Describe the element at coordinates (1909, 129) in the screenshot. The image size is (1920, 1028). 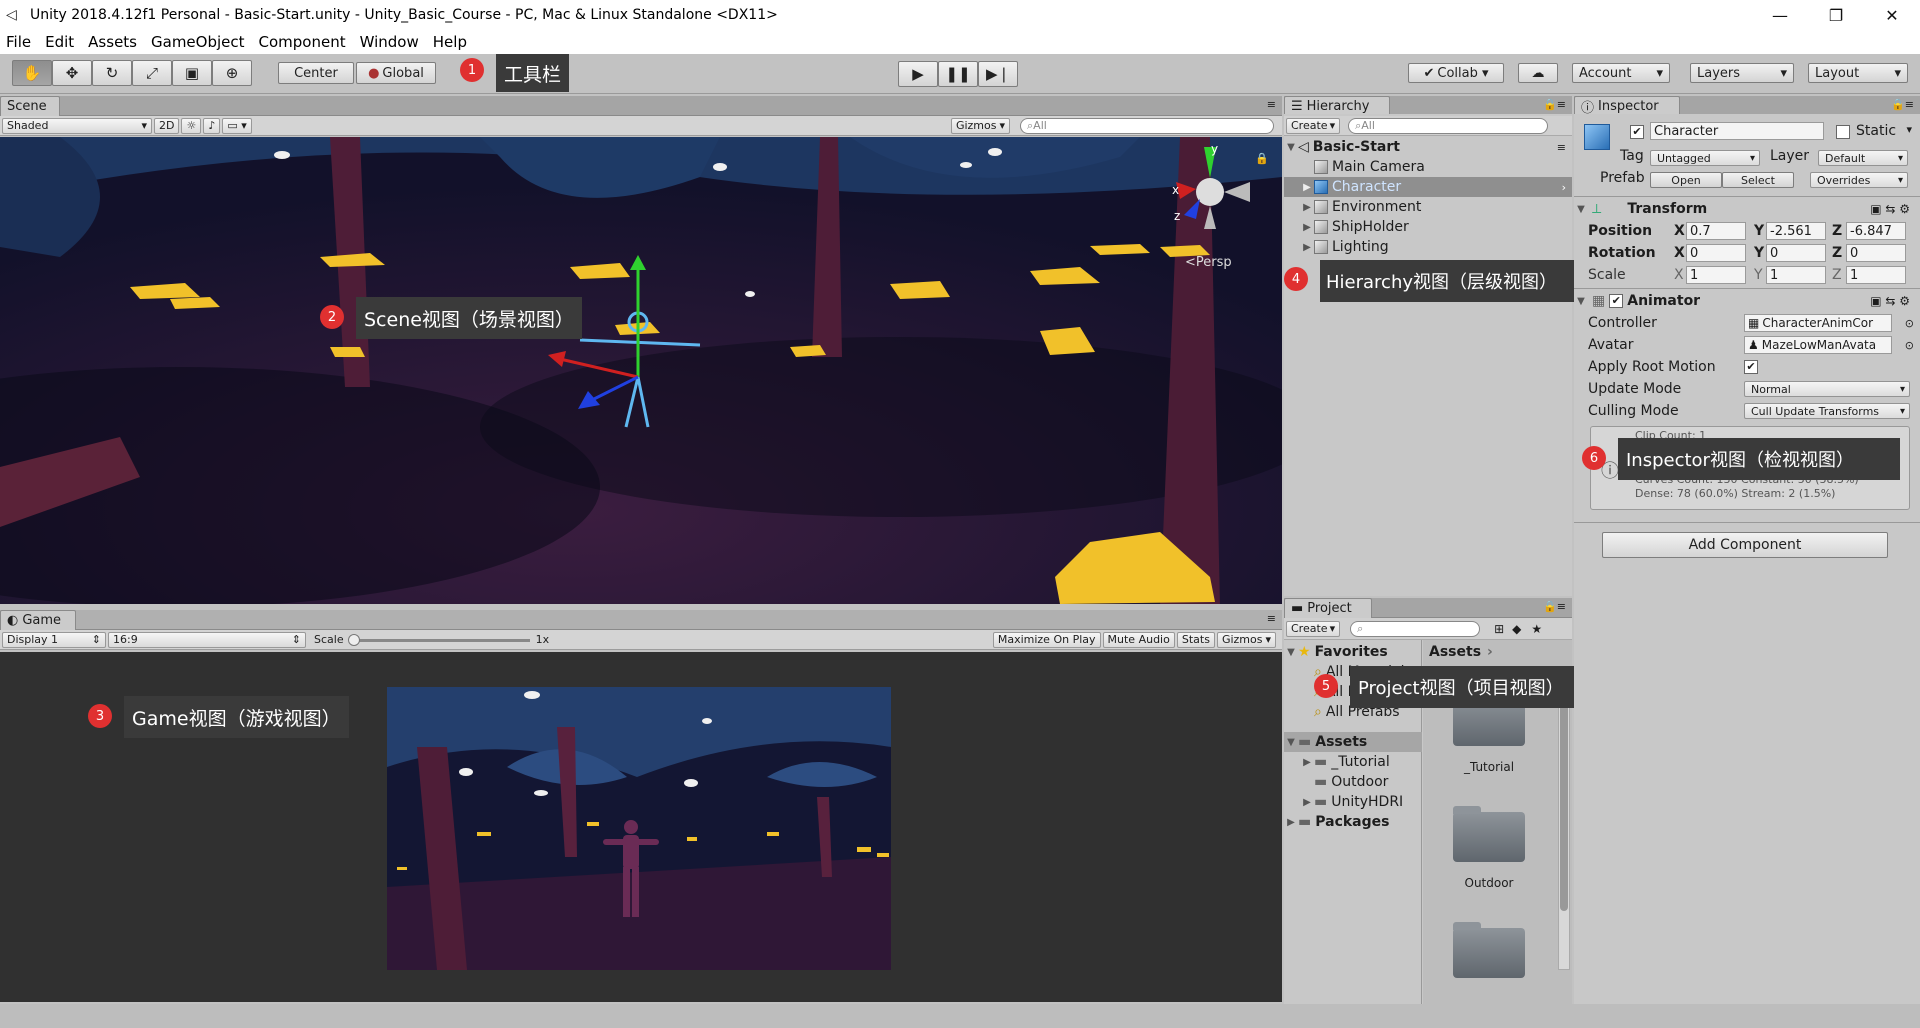
I see `static-dropdown-icon: ▾` at that location.